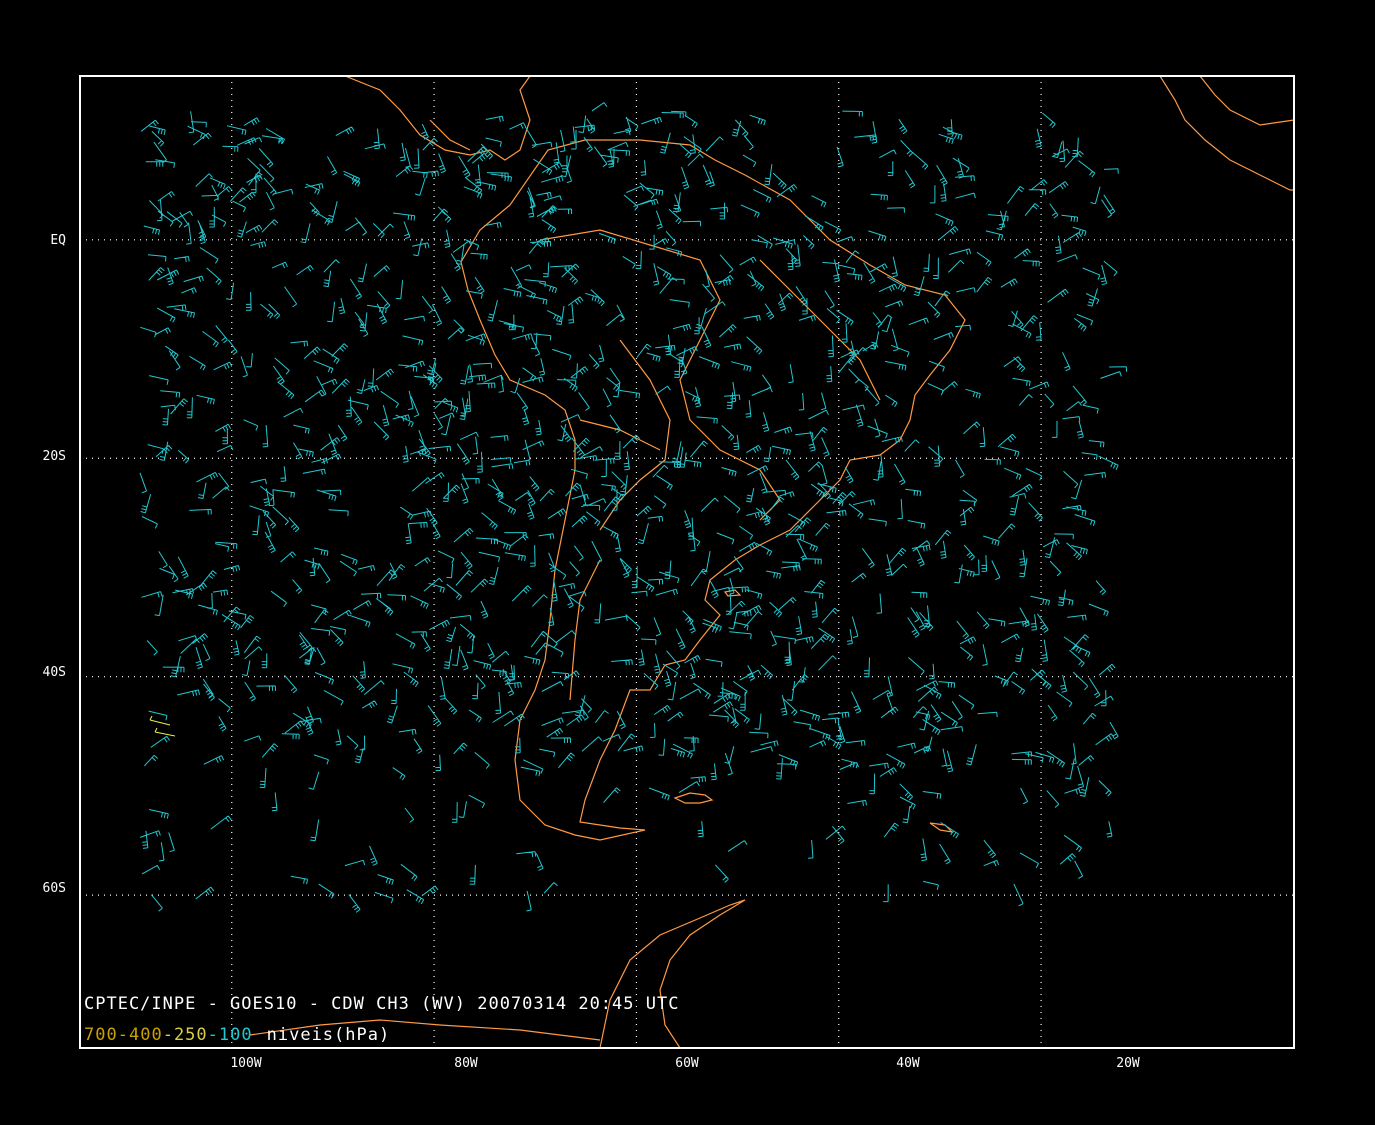 The height and width of the screenshot is (1125, 1375). What do you see at coordinates (54, 456) in the screenshot?
I see `lat-label-20s: 20S` at bounding box center [54, 456].